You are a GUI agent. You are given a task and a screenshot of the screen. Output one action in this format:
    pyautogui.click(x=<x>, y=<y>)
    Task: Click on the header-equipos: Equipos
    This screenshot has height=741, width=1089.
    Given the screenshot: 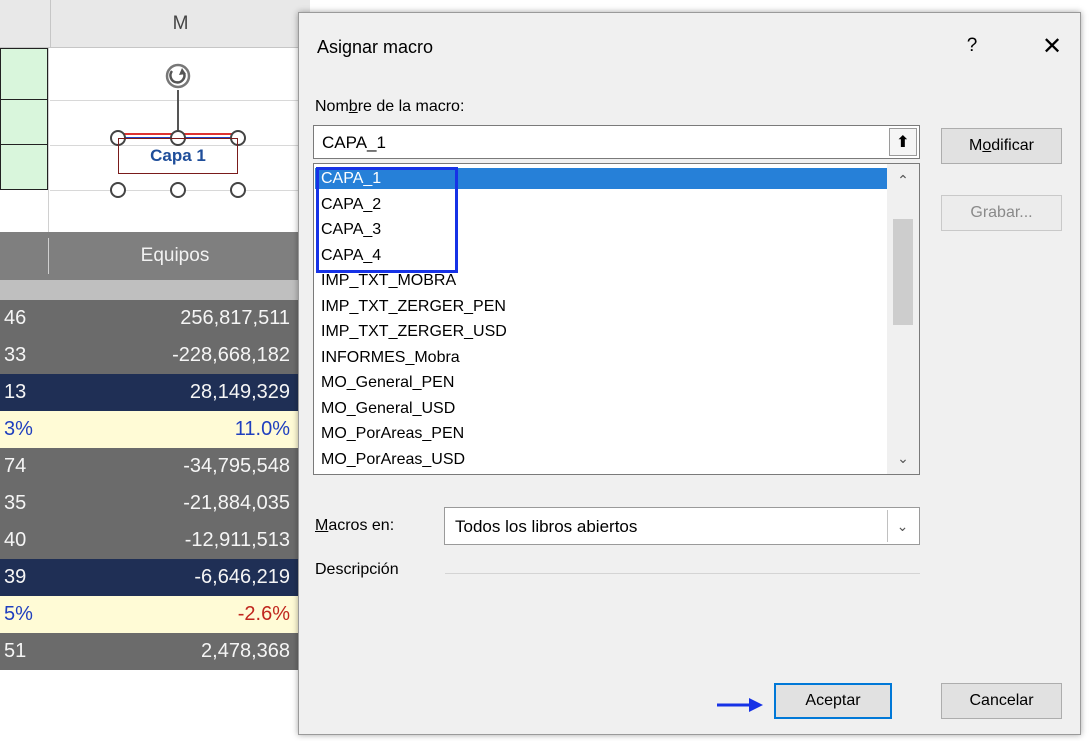 What is the action you would take?
    pyautogui.click(x=175, y=255)
    